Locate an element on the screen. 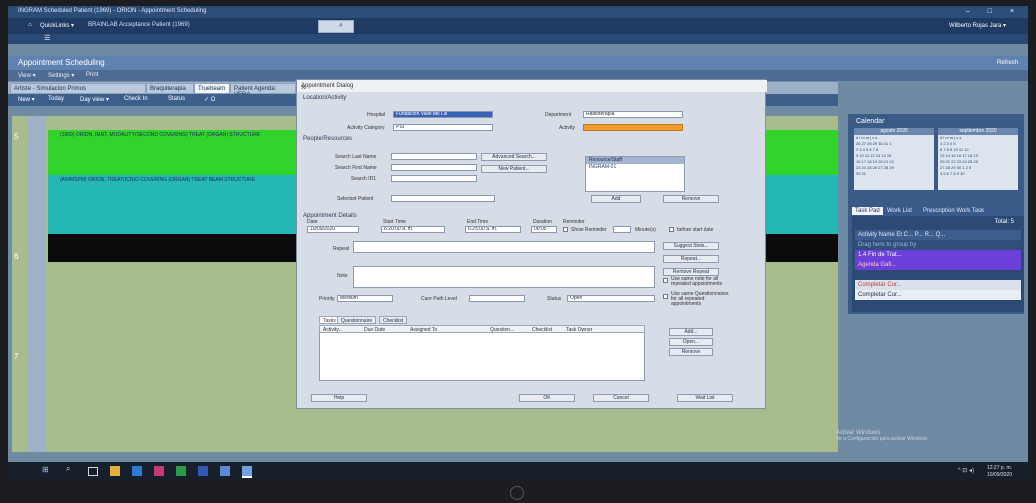  week-row: 4 5 6 7 8 9 10 is located at coordinates (979, 174).